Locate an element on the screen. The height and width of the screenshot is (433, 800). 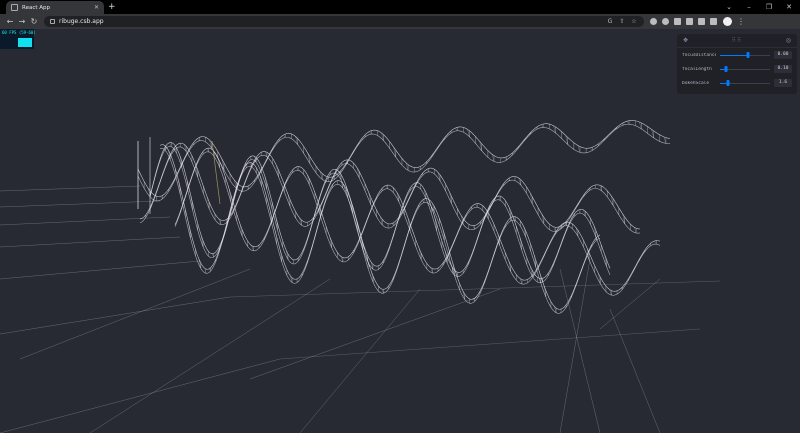
tab-search-icon: ⌄ is located at coordinates (729, 7).